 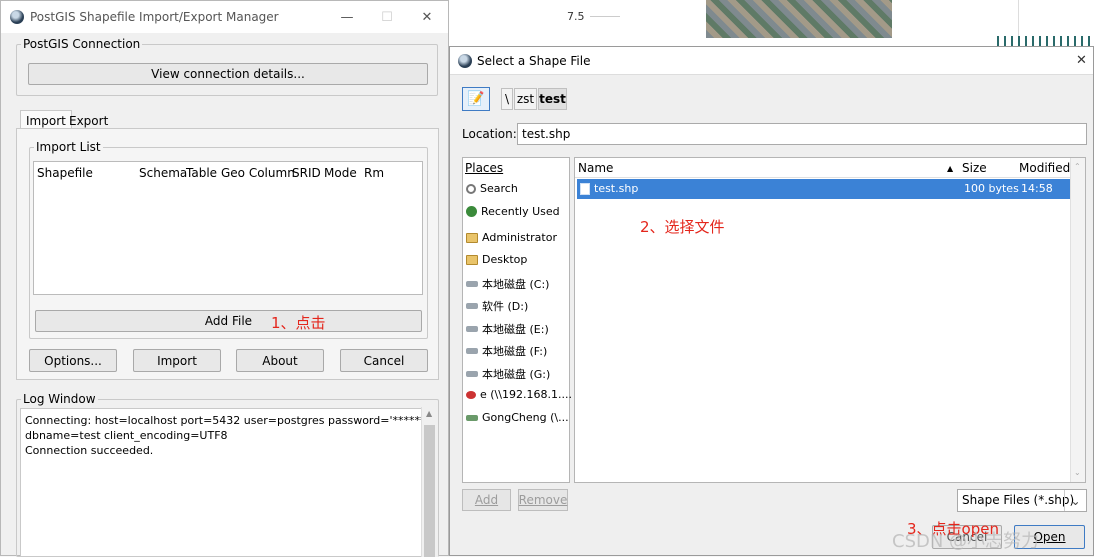 What do you see at coordinates (1018, 500) in the screenshot?
I see `file-type-filter-value: Shape Files (*.shp)` at bounding box center [1018, 500].